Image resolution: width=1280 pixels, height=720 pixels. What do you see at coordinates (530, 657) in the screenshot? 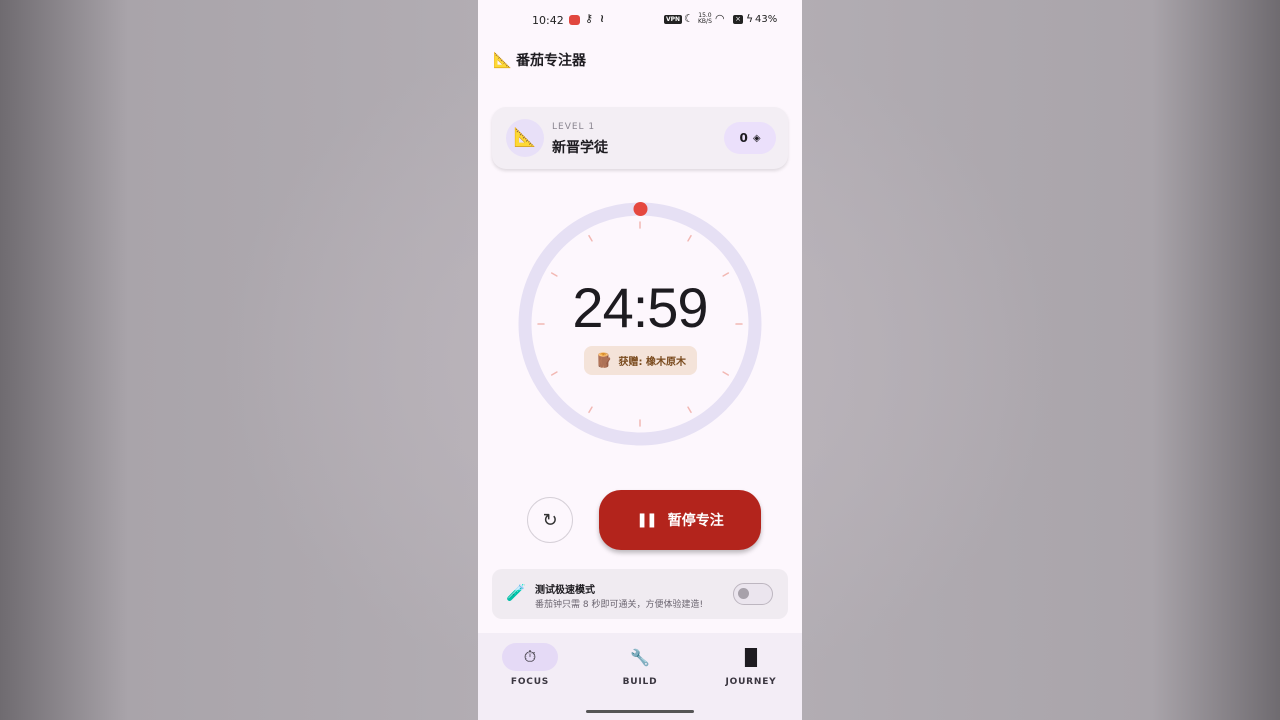
I see `stopwatch-icon: ⏱` at bounding box center [530, 657].